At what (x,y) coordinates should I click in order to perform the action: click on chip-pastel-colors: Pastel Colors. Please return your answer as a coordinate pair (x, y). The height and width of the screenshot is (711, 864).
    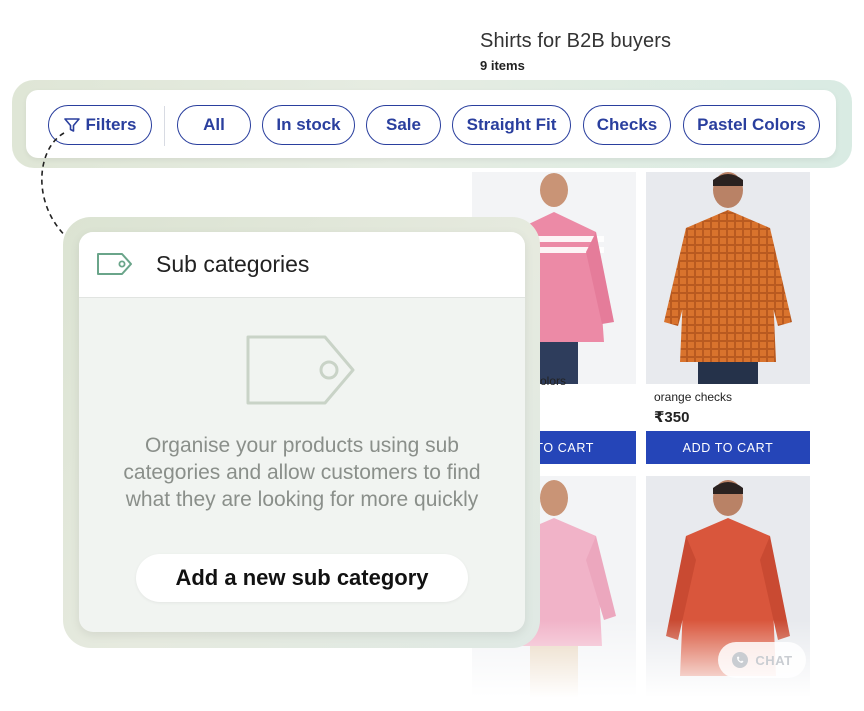
    Looking at the image, I should click on (751, 125).